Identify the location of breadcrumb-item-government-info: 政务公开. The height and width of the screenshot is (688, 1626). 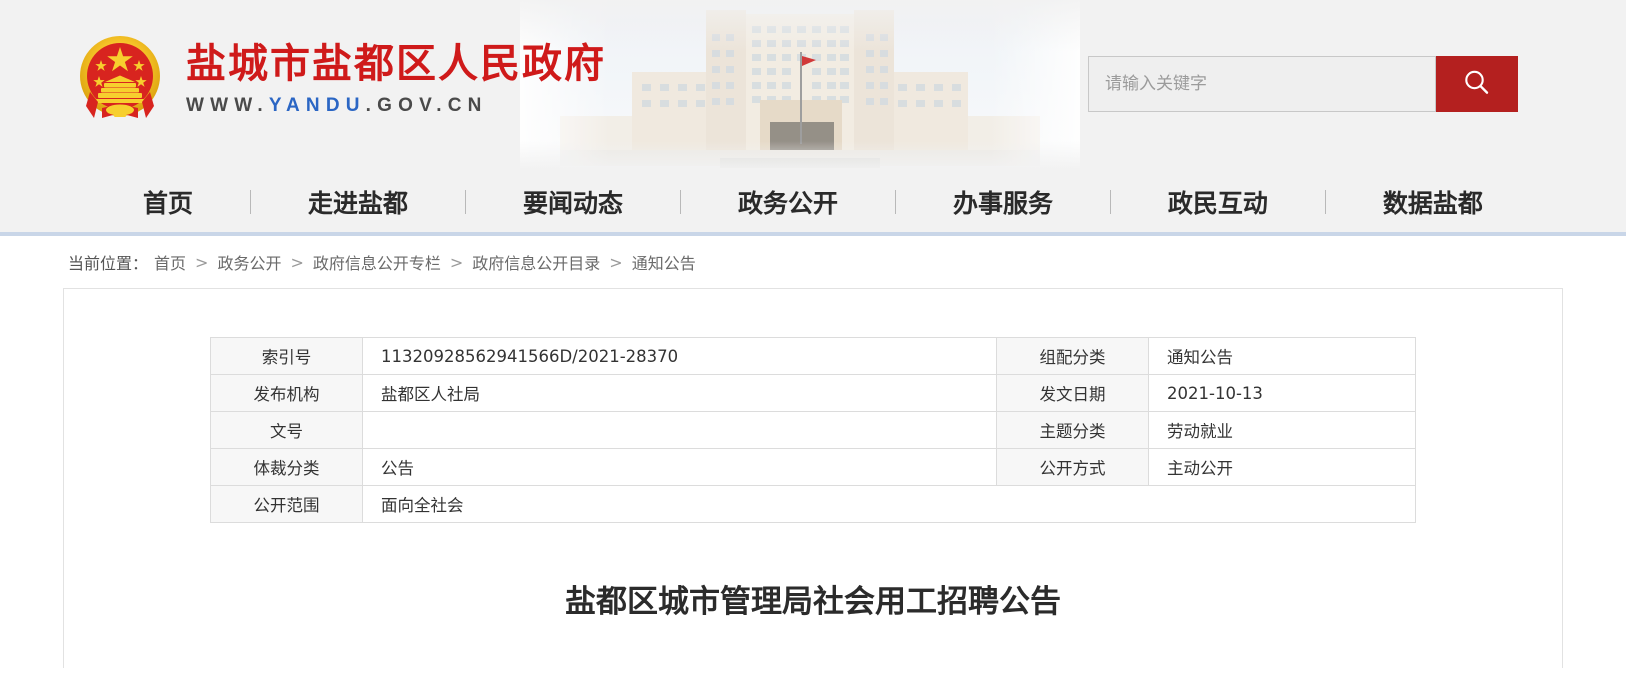
(249, 262).